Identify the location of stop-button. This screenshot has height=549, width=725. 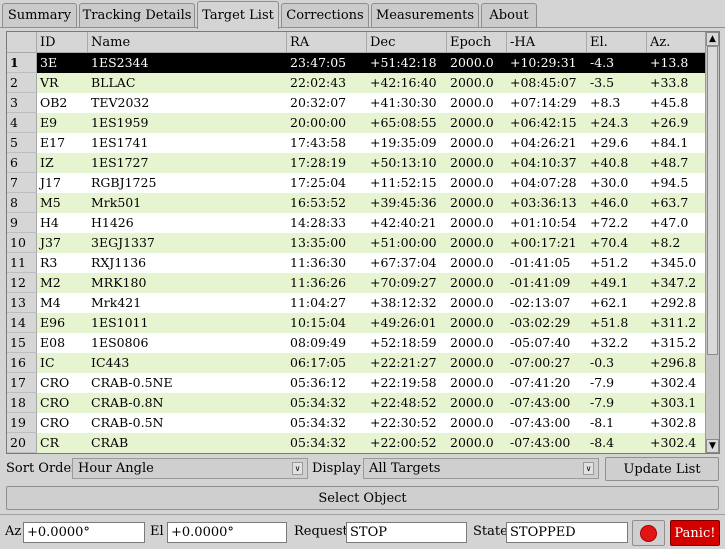
(648, 533).